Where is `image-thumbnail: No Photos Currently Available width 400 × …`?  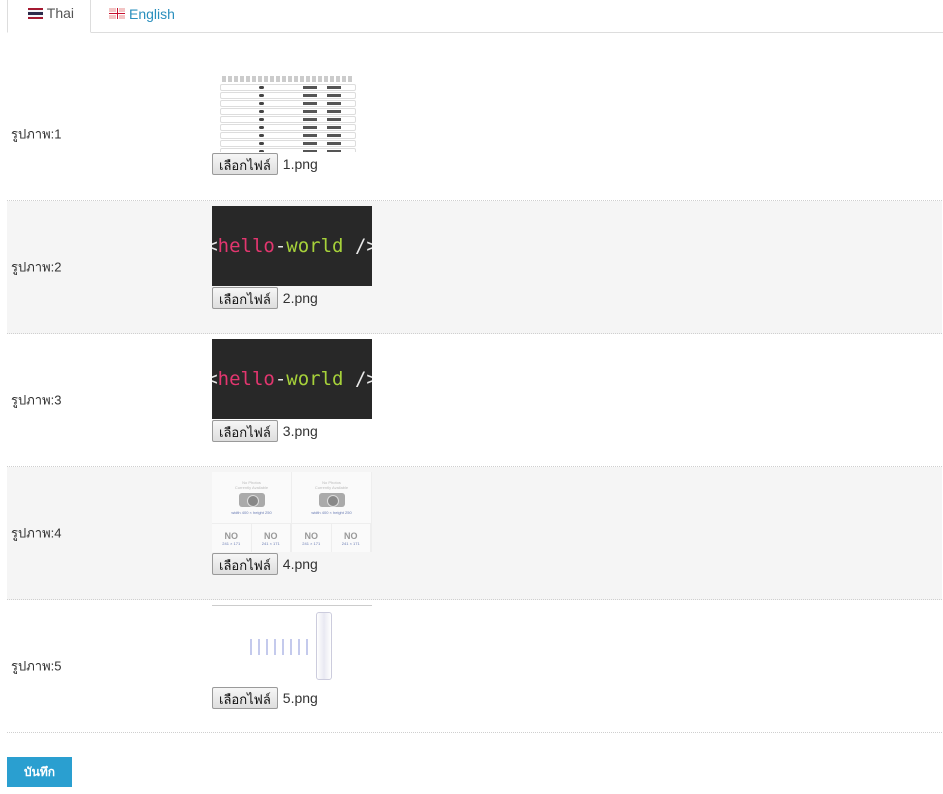 image-thumbnail: No Photos Currently Available width 400 × … is located at coordinates (292, 512).